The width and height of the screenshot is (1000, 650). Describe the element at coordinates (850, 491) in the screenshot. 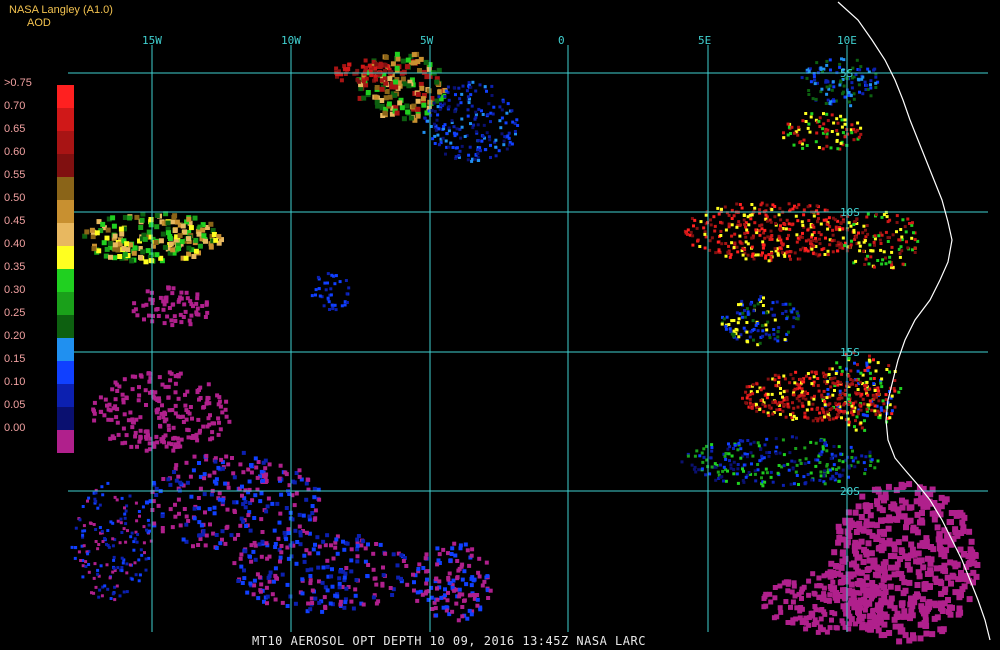

I see `latitude-label: 20S` at that location.